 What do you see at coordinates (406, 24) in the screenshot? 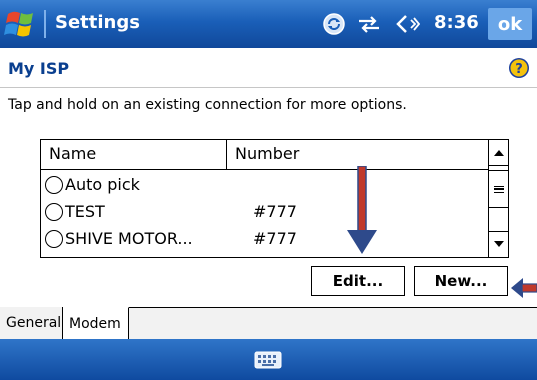
I see `volume-icon` at bounding box center [406, 24].